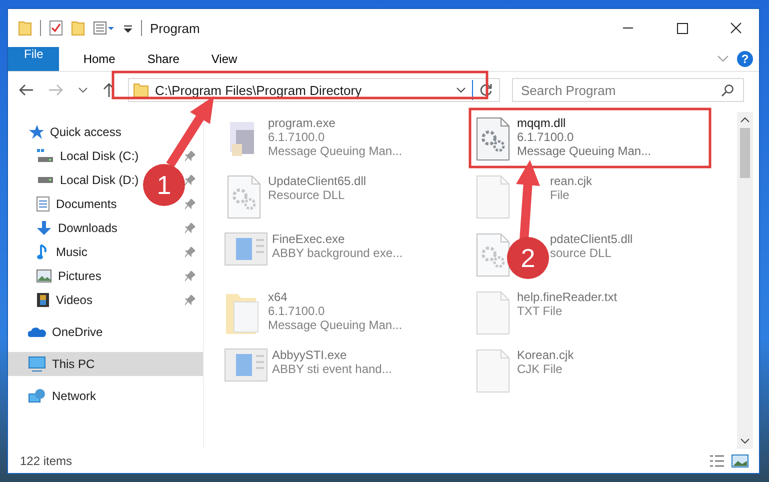 The width and height of the screenshot is (769, 482). What do you see at coordinates (37, 396) in the screenshot?
I see `network-icon` at bounding box center [37, 396].